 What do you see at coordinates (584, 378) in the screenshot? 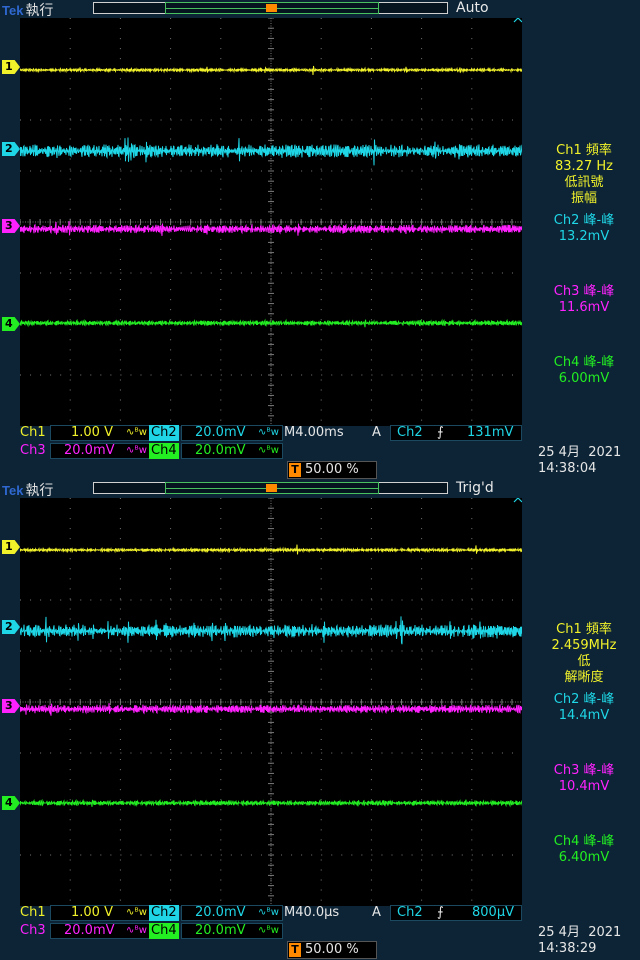
I see `measurement-line: 6.00mV` at bounding box center [584, 378].